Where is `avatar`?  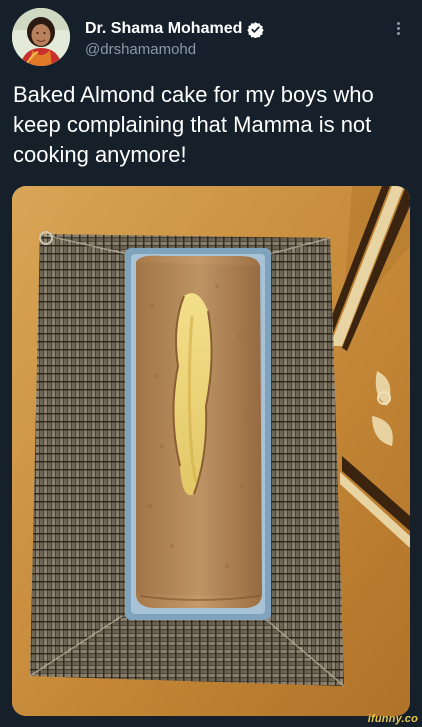
avatar is located at coordinates (41, 37).